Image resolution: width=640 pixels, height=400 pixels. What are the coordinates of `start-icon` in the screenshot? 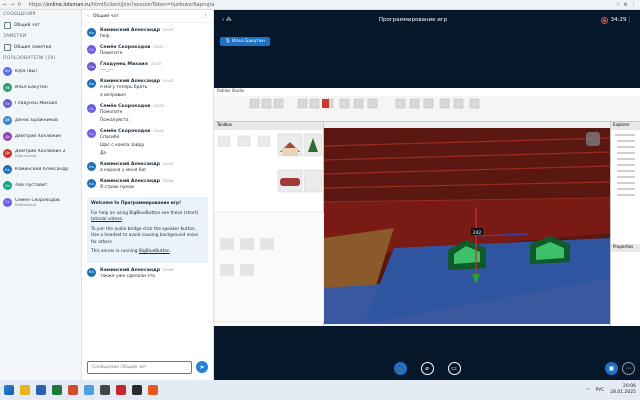 It's located at (9, 390).